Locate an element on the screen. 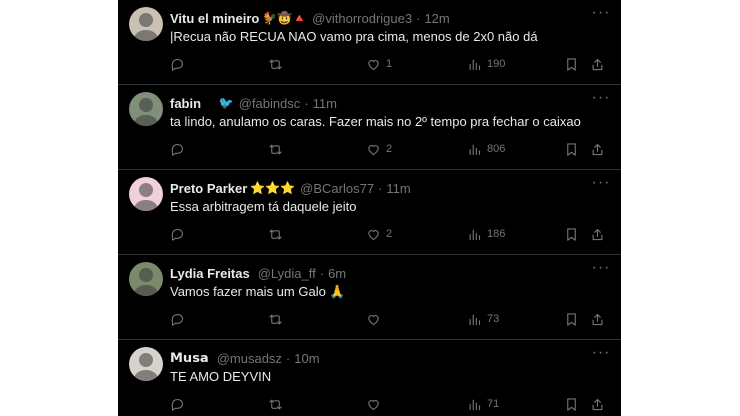  display-name: fabin is located at coordinates (185, 103).